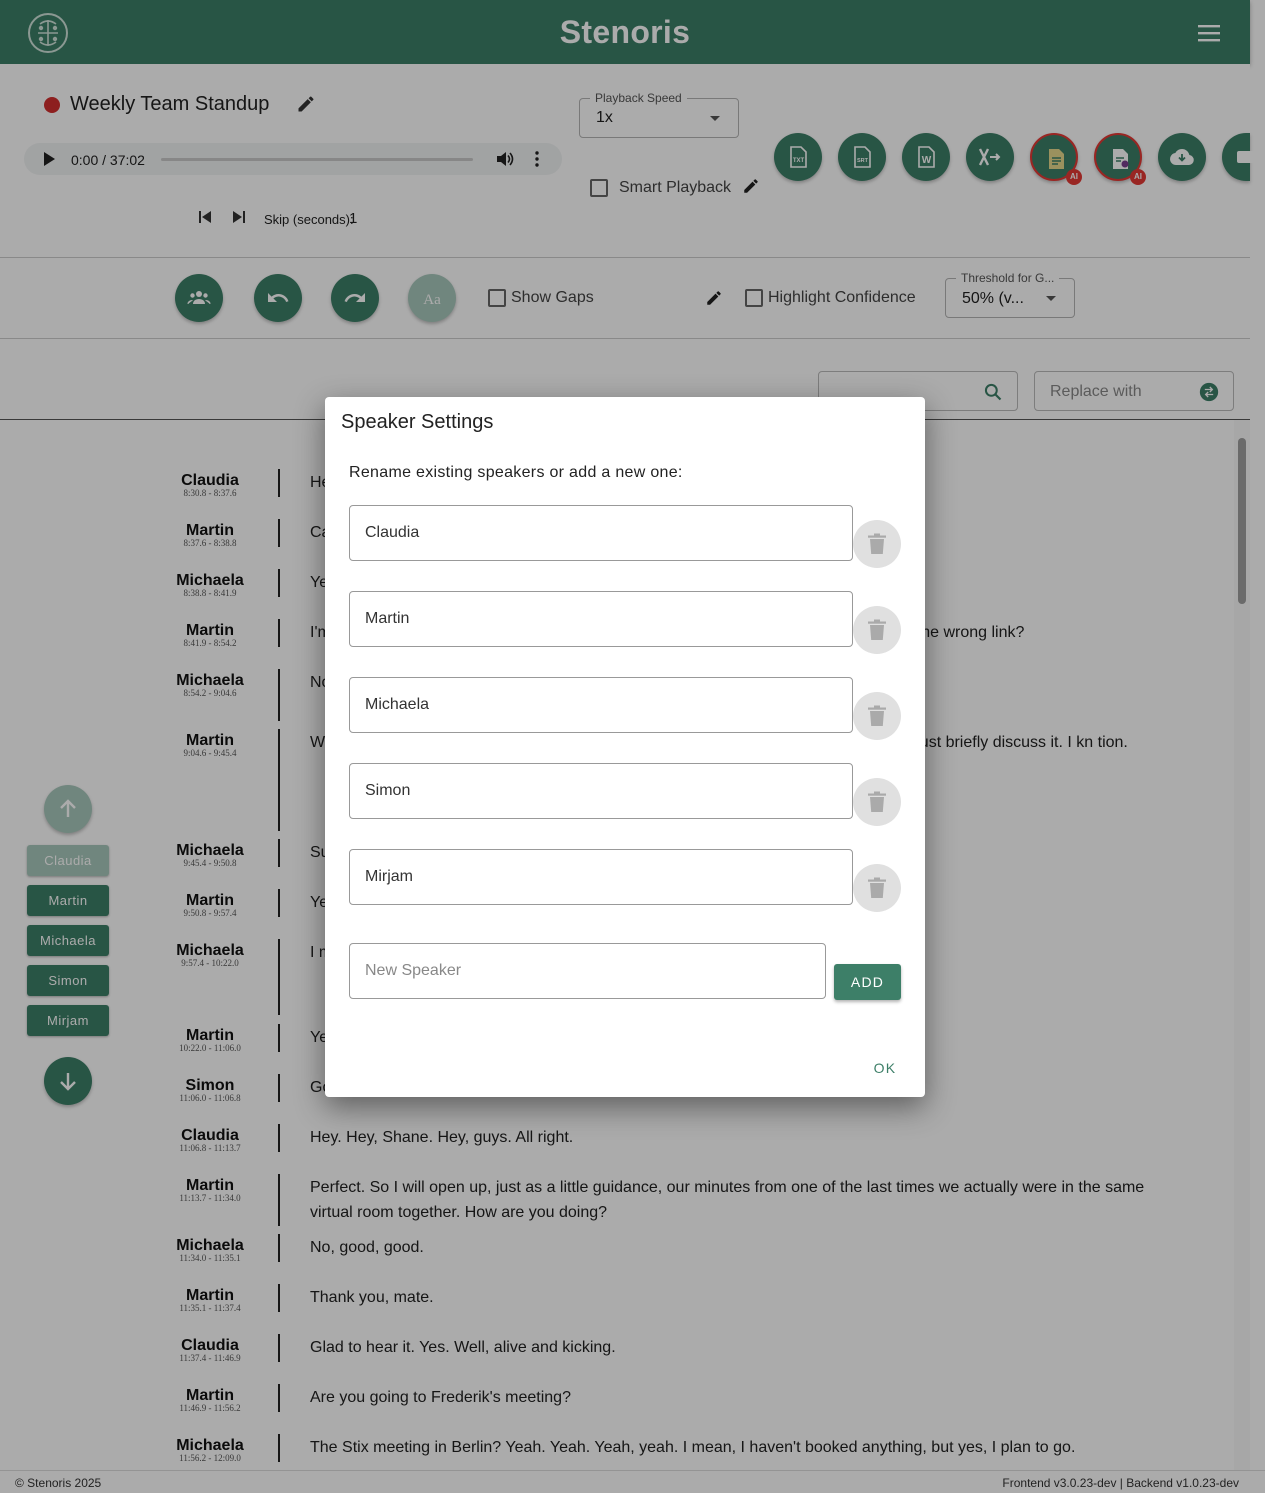 This screenshot has height=1493, width=1265. What do you see at coordinates (601, 533) in the screenshot?
I see `speaker-name-field-claudia: Claudia` at bounding box center [601, 533].